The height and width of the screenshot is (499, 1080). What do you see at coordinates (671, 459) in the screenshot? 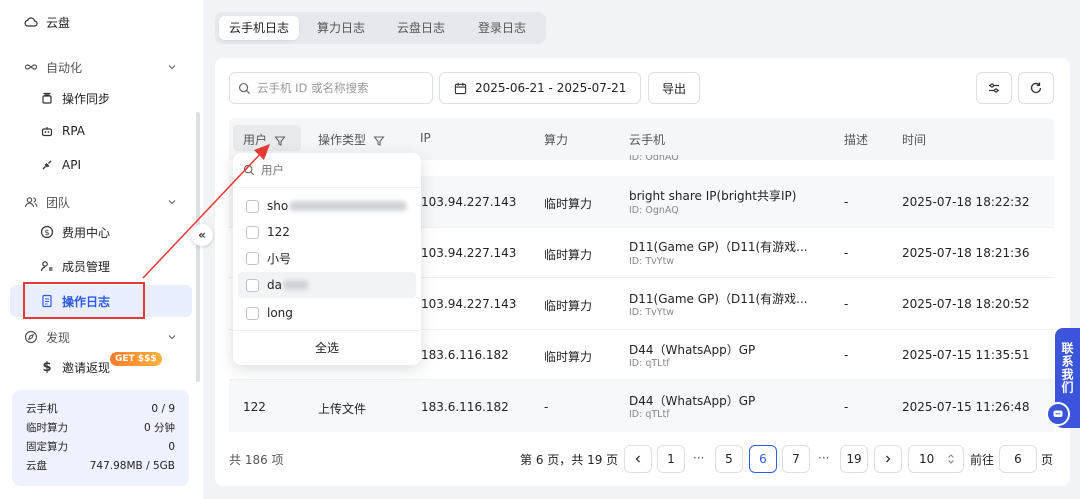
I see `page-button: 1` at bounding box center [671, 459].